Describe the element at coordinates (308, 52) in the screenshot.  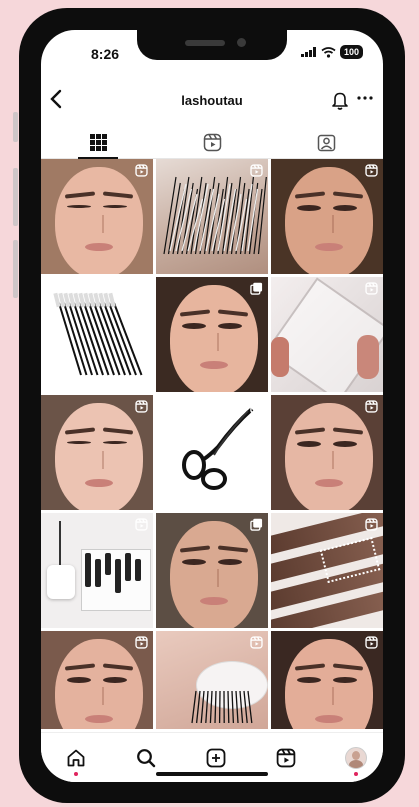
I see `signal-icon` at that location.